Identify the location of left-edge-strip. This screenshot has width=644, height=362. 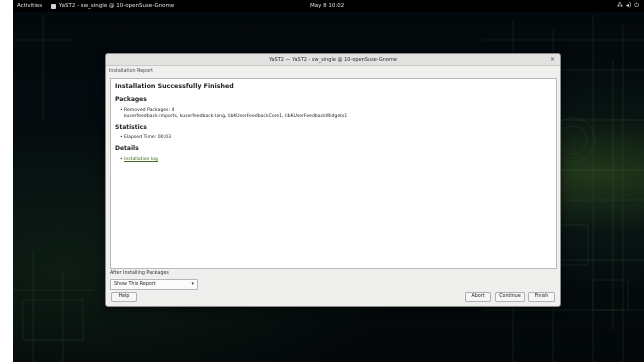
(7, 181).